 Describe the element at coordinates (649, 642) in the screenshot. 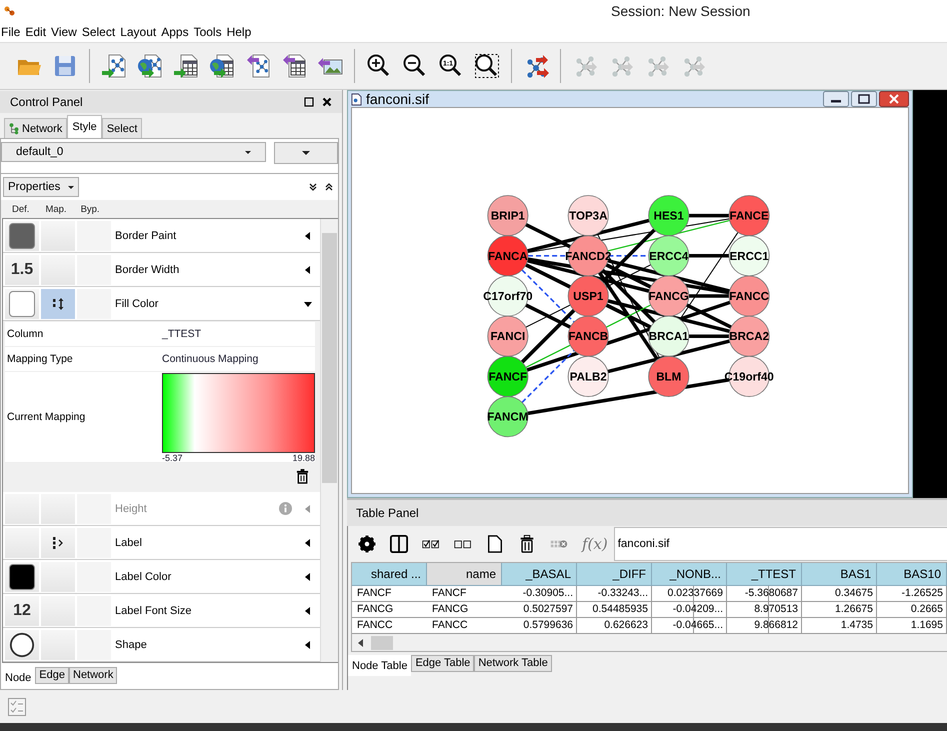

I see `horizontal-scrollbar` at that location.